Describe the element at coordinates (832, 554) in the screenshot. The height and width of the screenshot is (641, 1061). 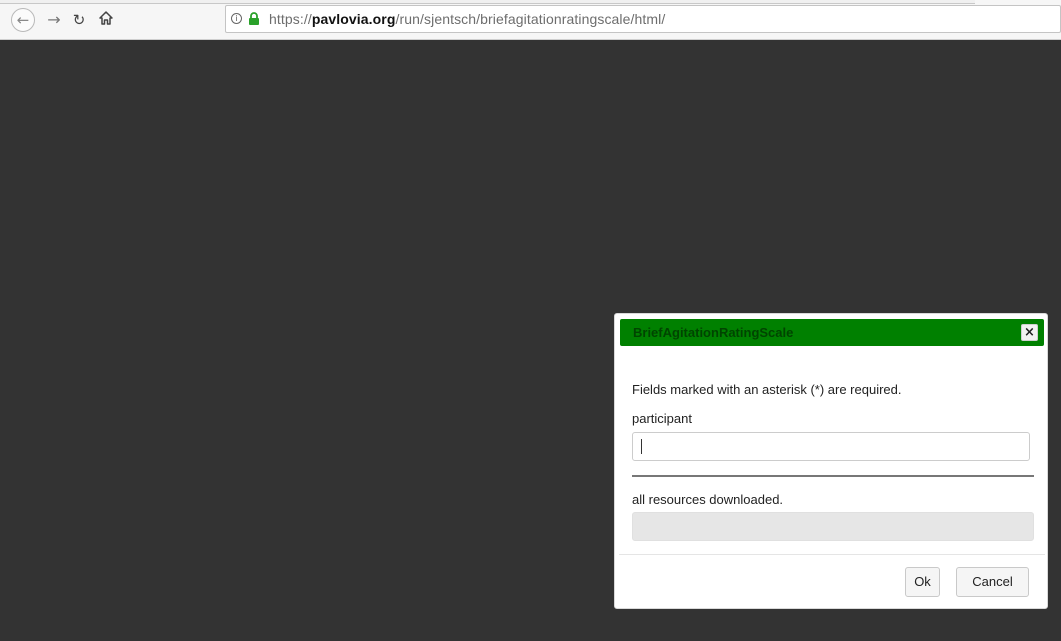
I see `footer-divider` at that location.